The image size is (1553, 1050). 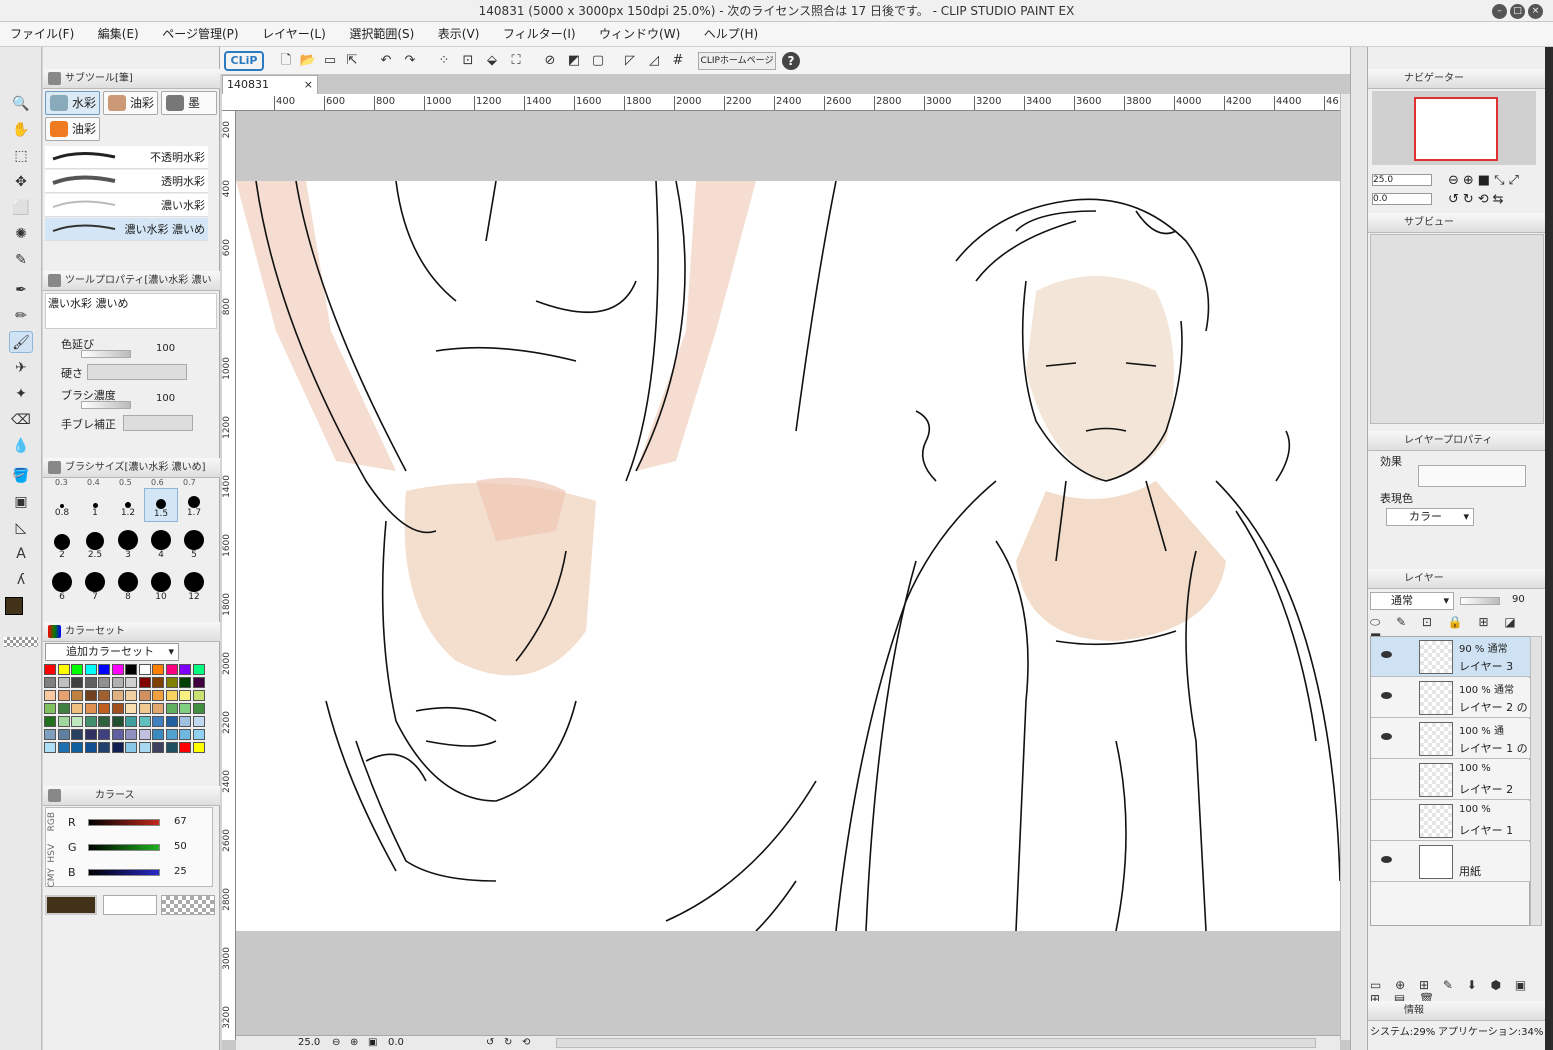 What do you see at coordinates (1499, 11) in the screenshot?
I see `minimize-icon: –` at bounding box center [1499, 11].